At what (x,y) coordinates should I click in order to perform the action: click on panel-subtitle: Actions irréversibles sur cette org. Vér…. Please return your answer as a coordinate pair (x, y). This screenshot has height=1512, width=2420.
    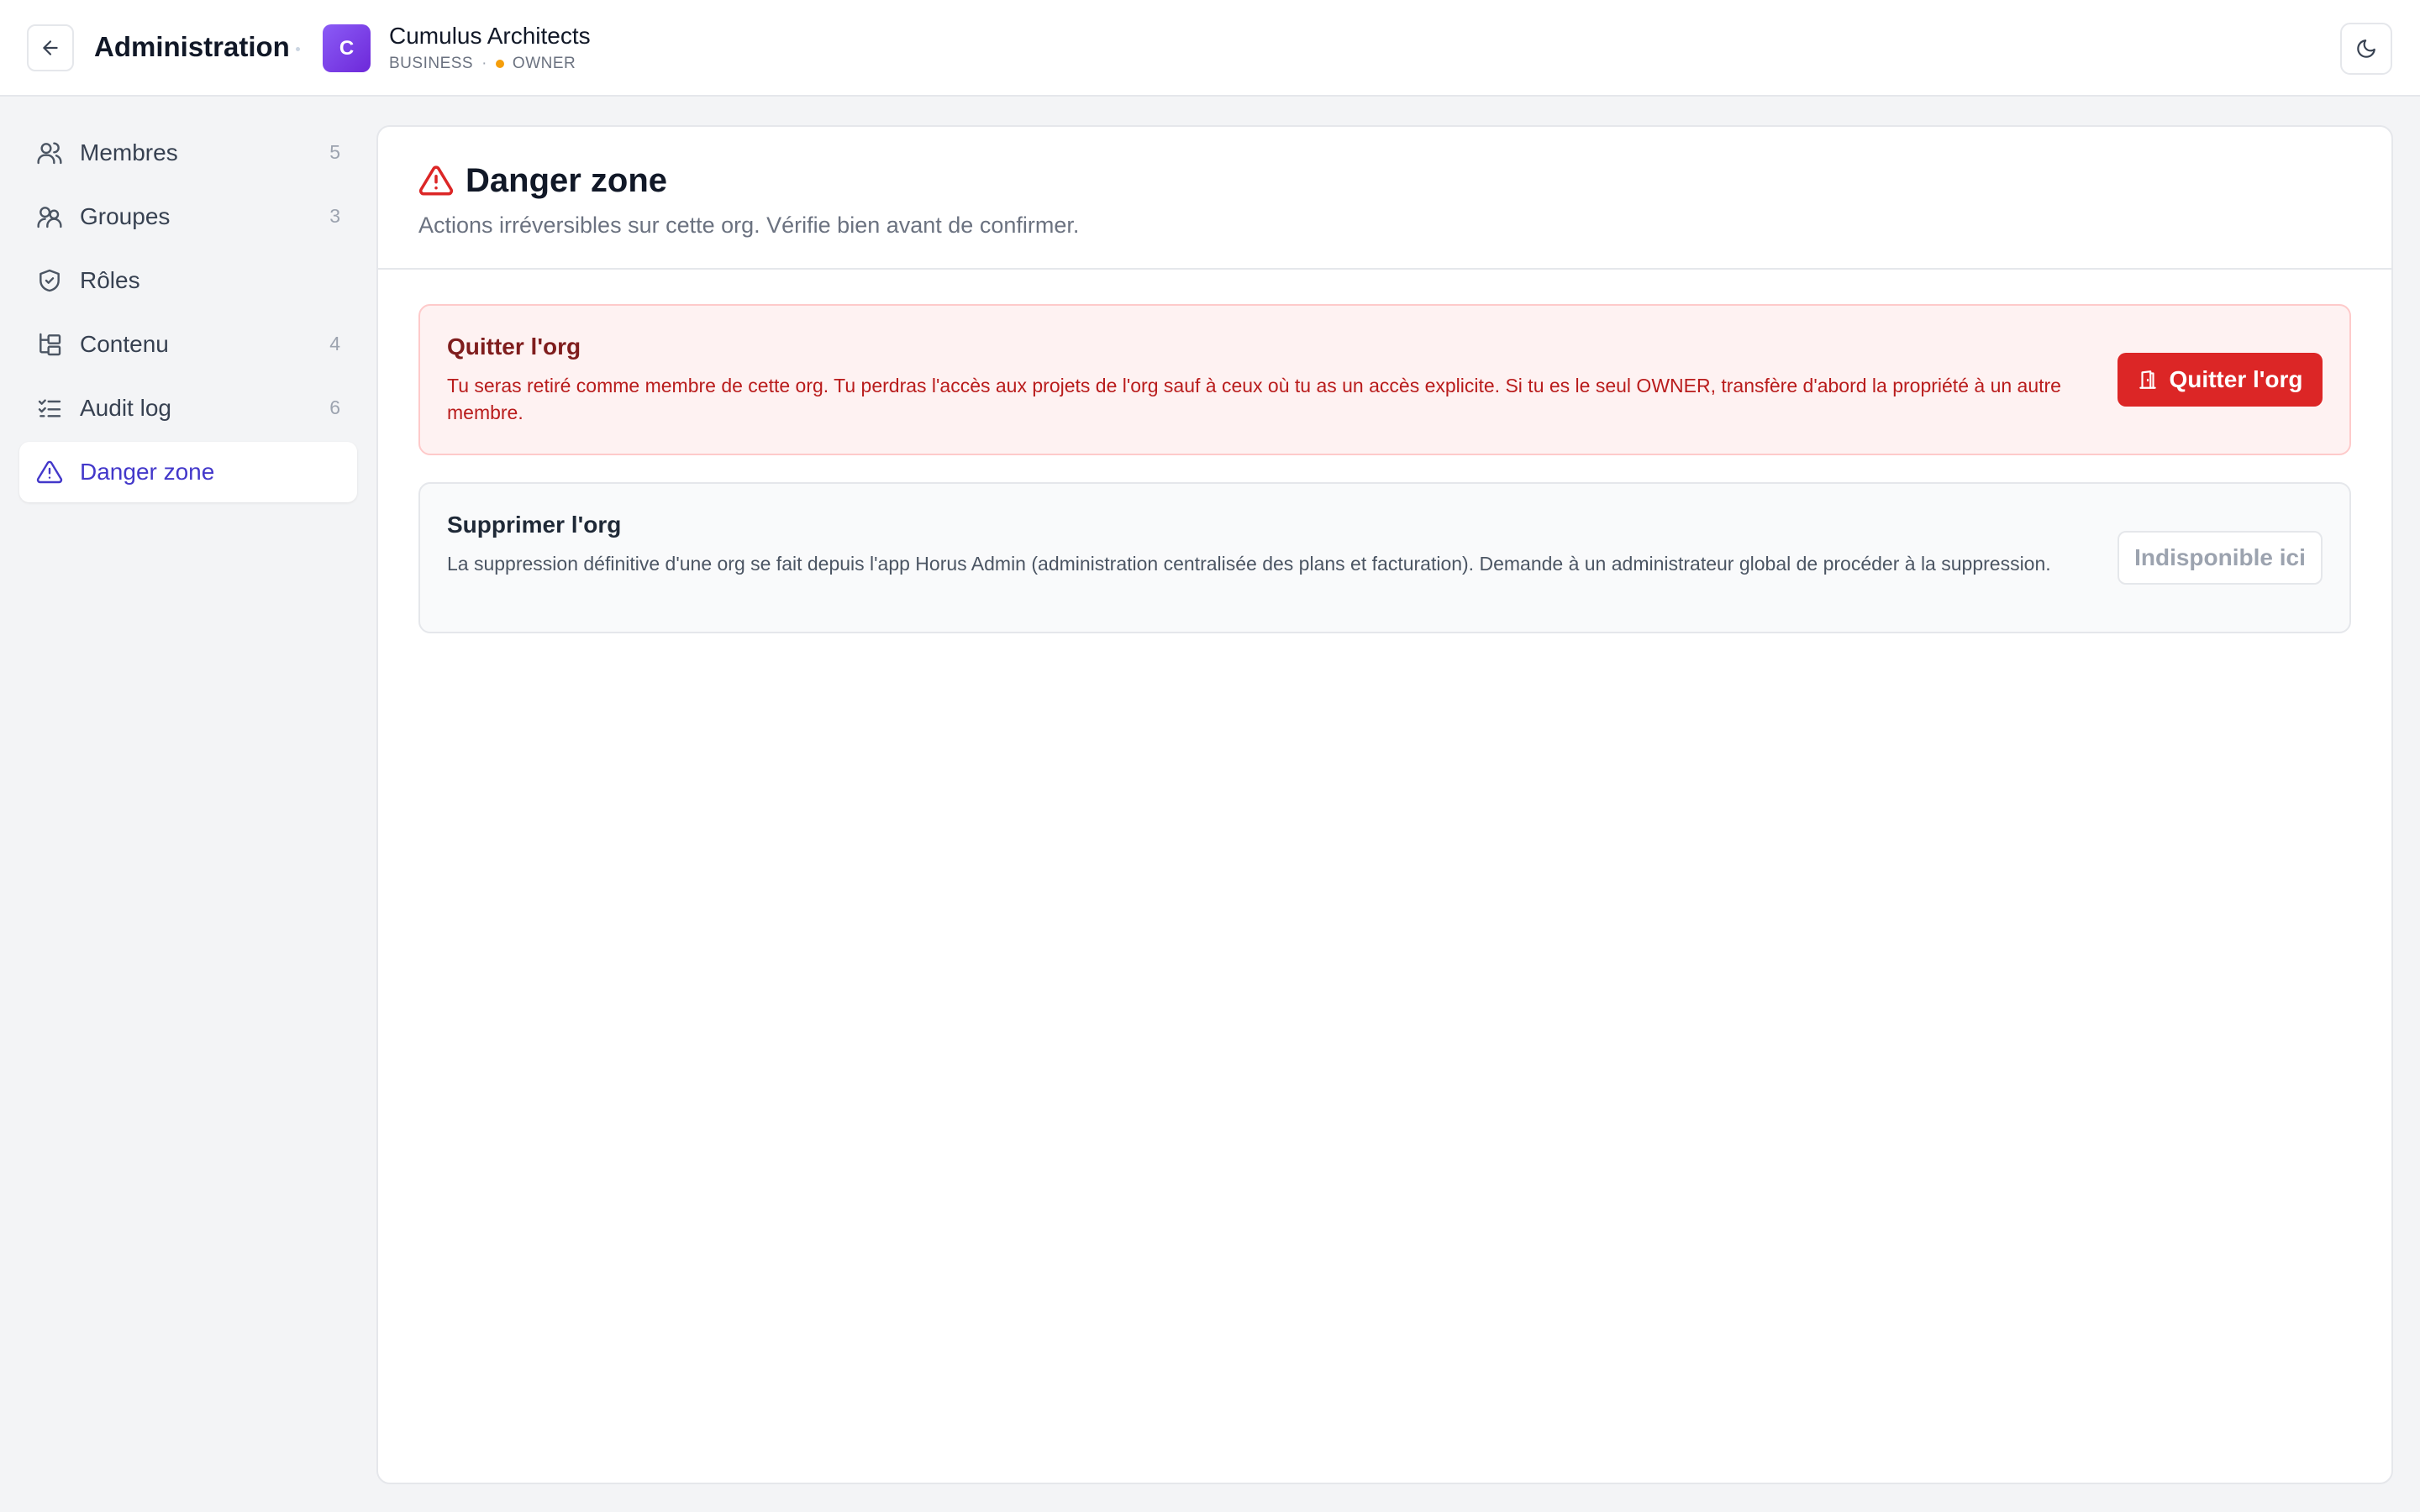
    Looking at the image, I should click on (749, 225).